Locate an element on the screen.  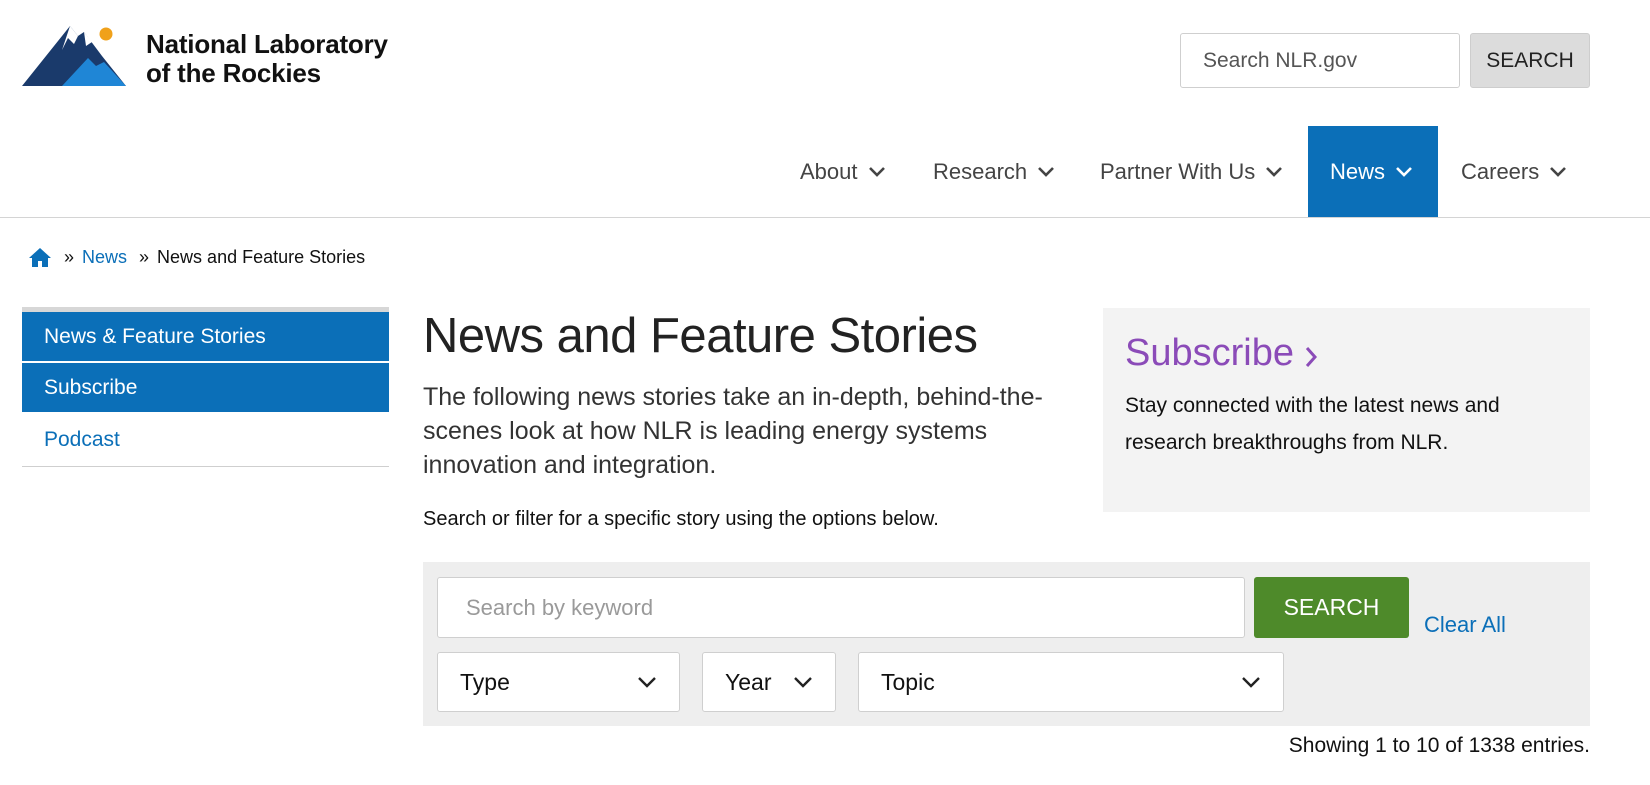
sidebar-nav: News & Feature Stories Subscribe Podcast is located at coordinates (205, 387).